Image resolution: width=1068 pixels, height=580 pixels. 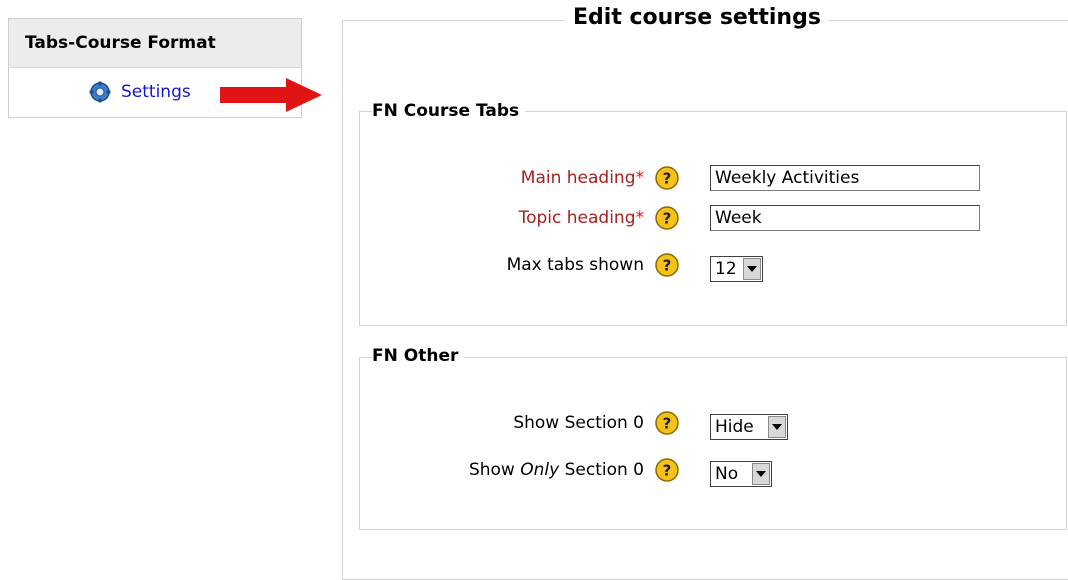 I want to click on max-tabs-row: Max tabs shown ? 12, so click(x=670, y=266).